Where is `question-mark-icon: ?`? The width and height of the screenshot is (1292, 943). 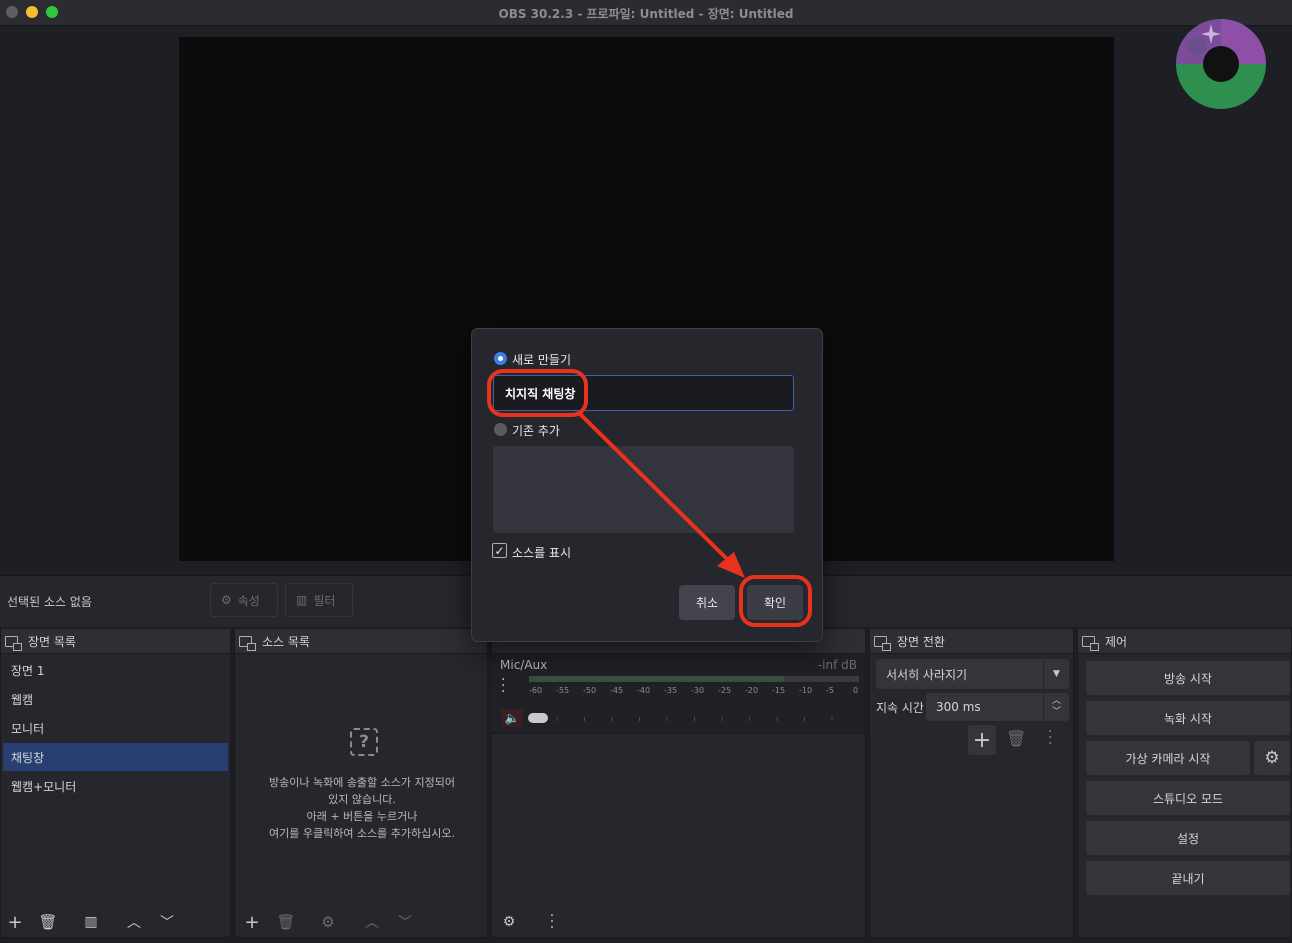 question-mark-icon: ? is located at coordinates (364, 742).